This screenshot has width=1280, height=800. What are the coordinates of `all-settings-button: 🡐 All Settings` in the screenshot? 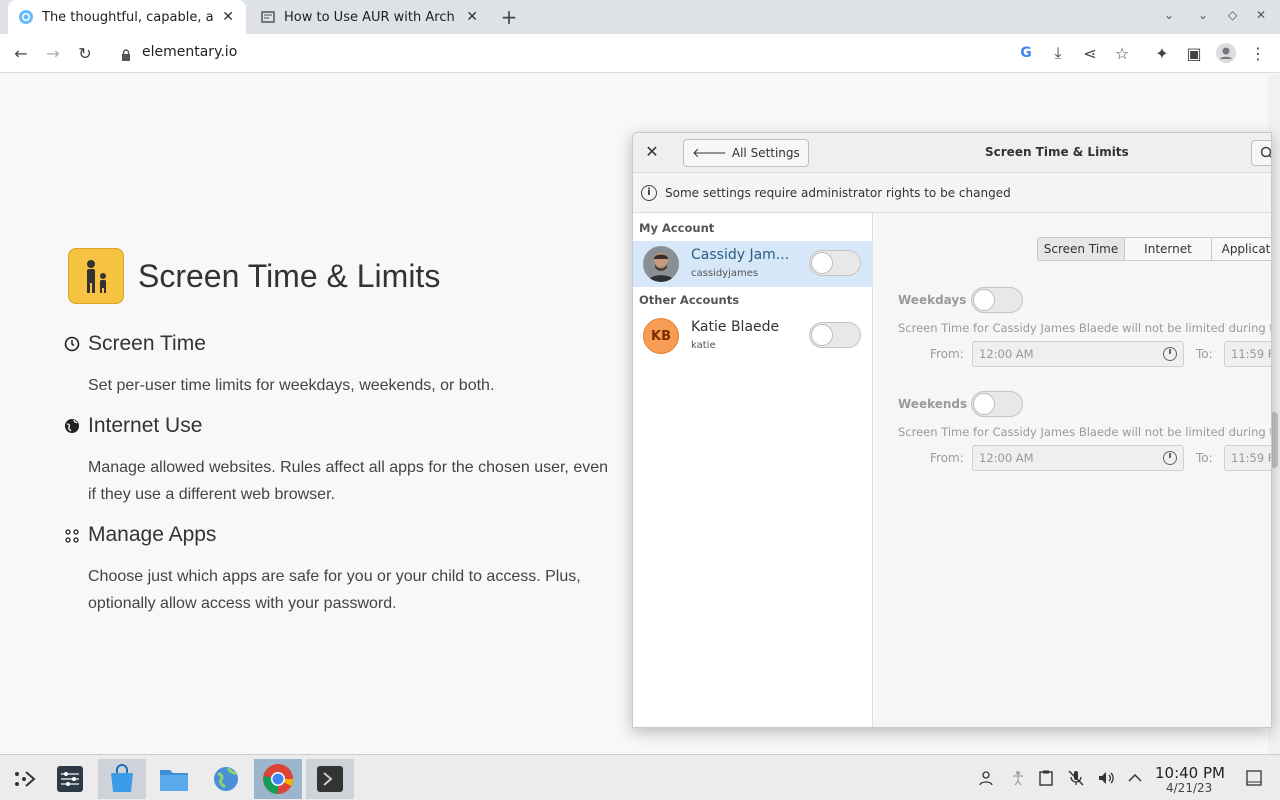 It's located at (746, 153).